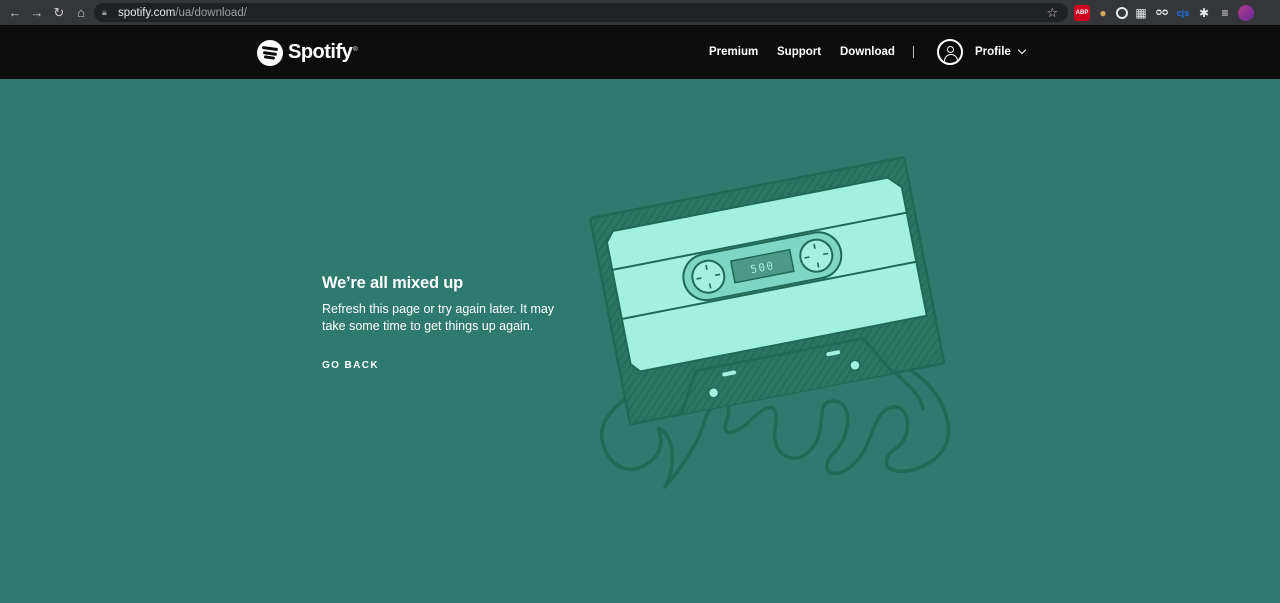 The height and width of the screenshot is (603, 1280). Describe the element at coordinates (15, 12) in the screenshot. I see `back-icon: ←` at that location.